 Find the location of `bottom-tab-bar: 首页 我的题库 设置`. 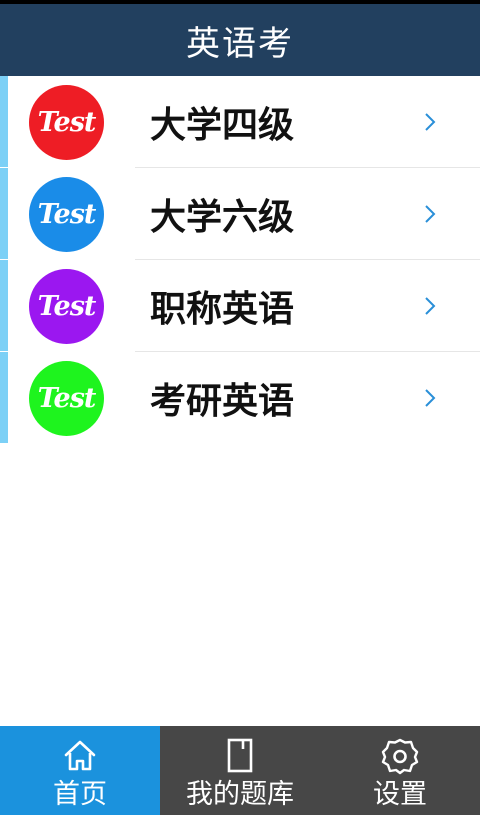

bottom-tab-bar: 首页 我的题库 设置 is located at coordinates (240, 770).